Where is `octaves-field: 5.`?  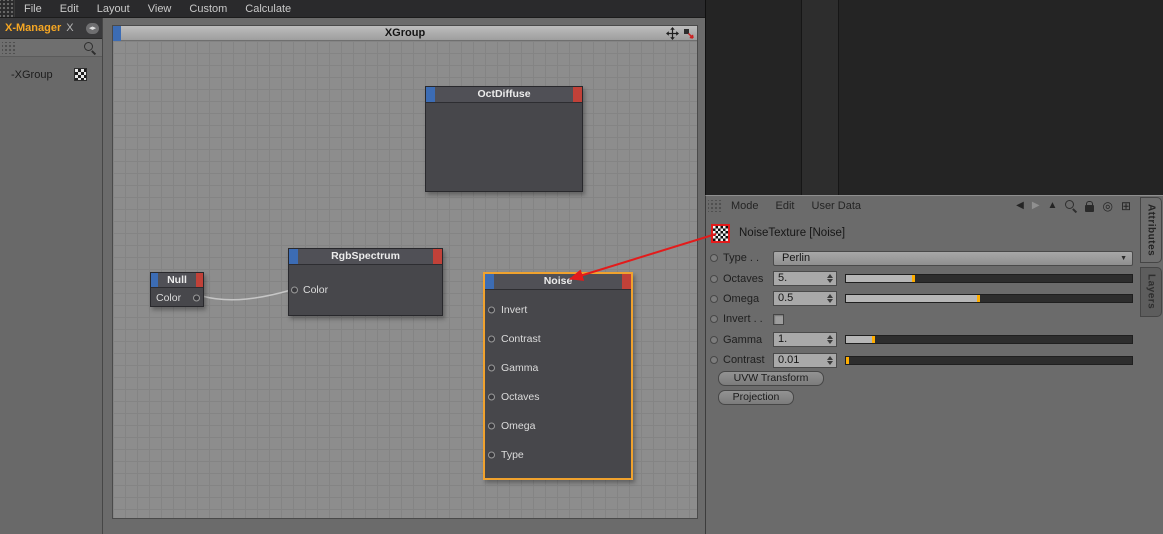
octaves-field: 5. is located at coordinates (805, 279).